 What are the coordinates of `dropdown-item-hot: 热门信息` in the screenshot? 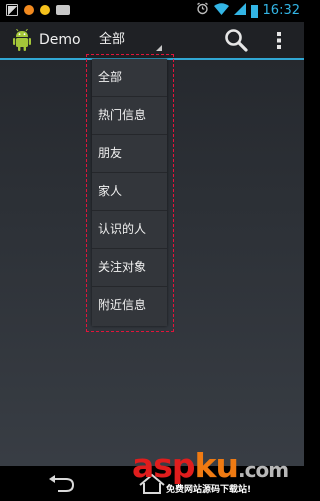 It's located at (129, 116).